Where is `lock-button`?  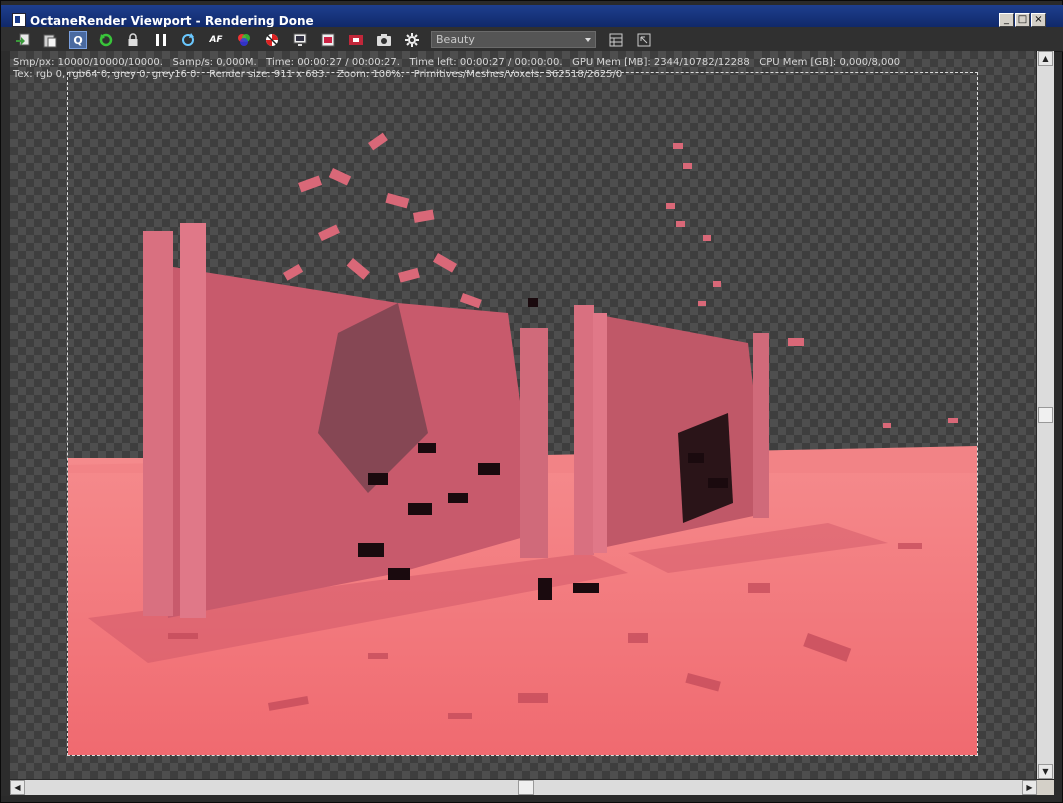
lock-button is located at coordinates (133, 40).